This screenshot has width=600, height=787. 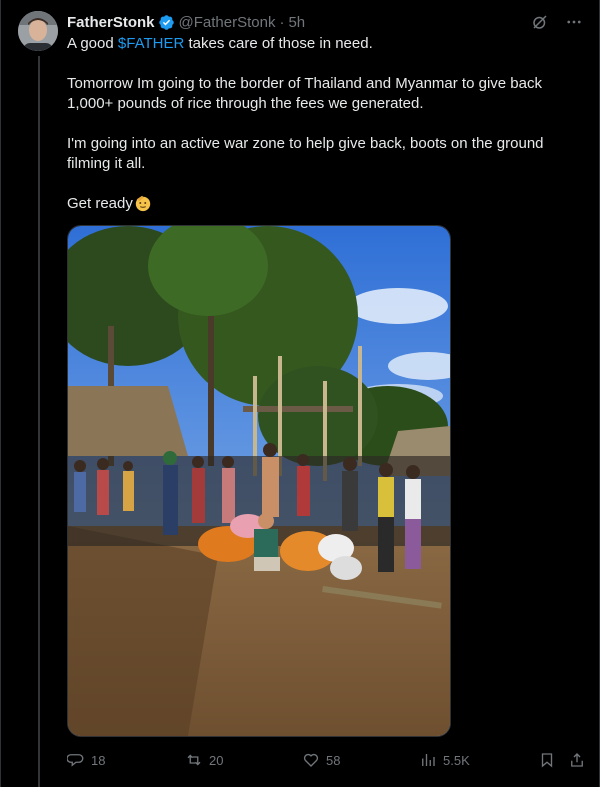 What do you see at coordinates (38, 31) in the screenshot?
I see `avatar` at bounding box center [38, 31].